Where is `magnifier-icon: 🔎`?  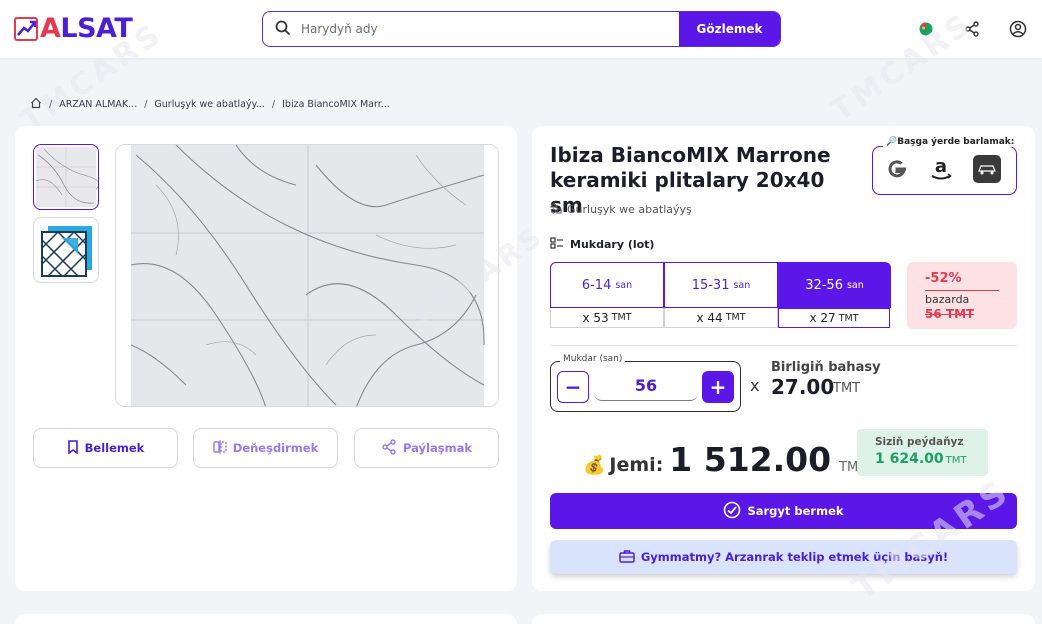 magnifier-icon: 🔎 is located at coordinates (892, 142).